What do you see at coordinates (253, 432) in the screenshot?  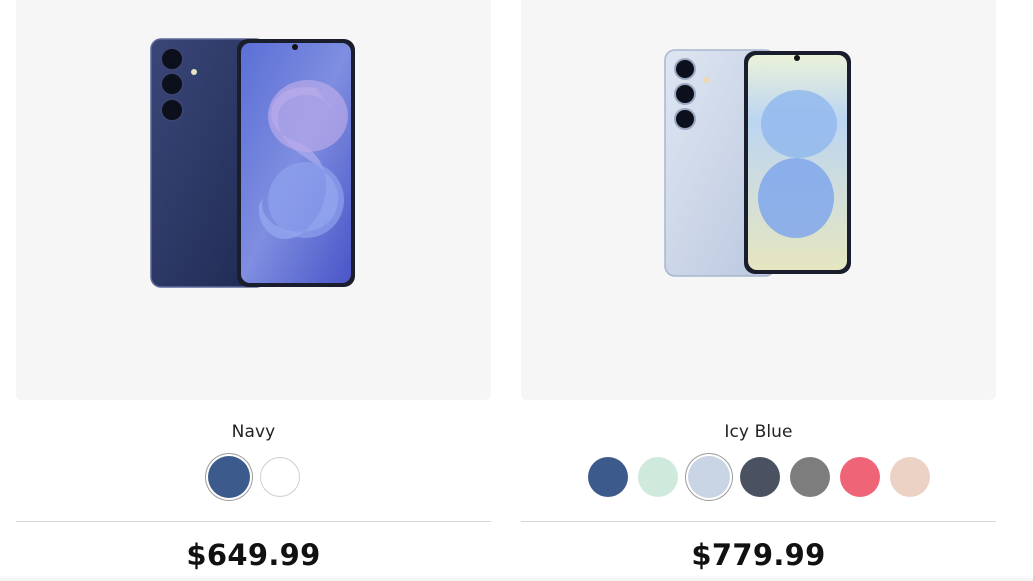 I see `selected-color-name: Navy` at bounding box center [253, 432].